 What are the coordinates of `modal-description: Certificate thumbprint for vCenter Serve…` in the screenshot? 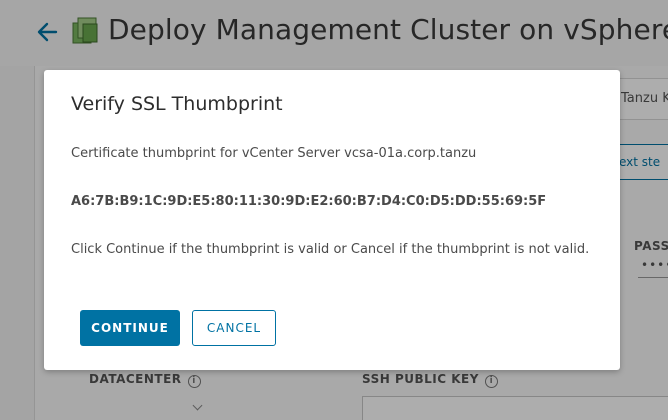 It's located at (274, 153).